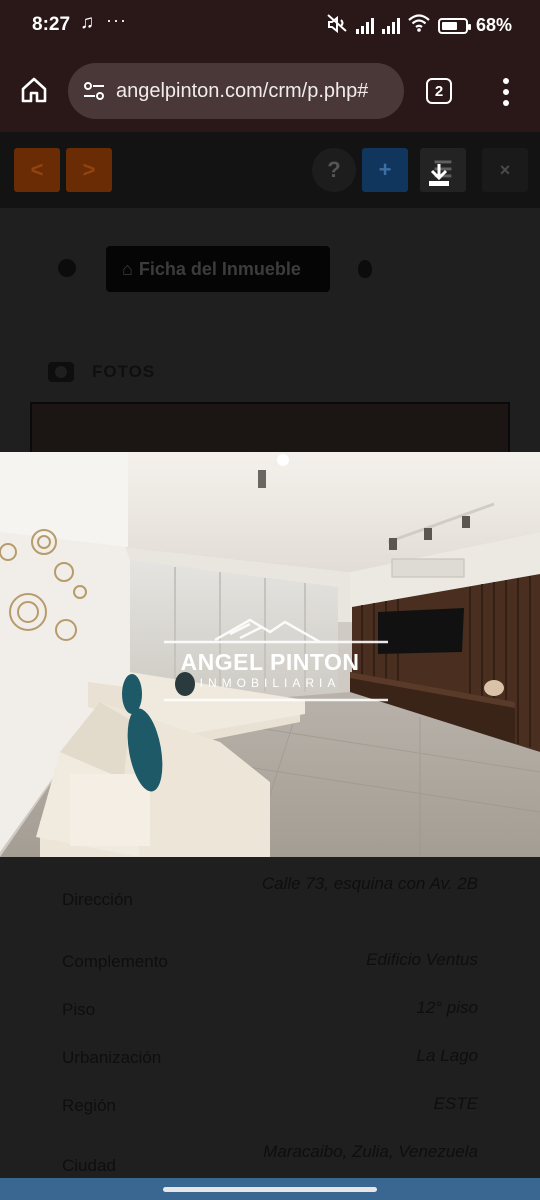  What do you see at coordinates (439, 91) in the screenshot?
I see `tab-switcher-icon: 2` at bounding box center [439, 91].